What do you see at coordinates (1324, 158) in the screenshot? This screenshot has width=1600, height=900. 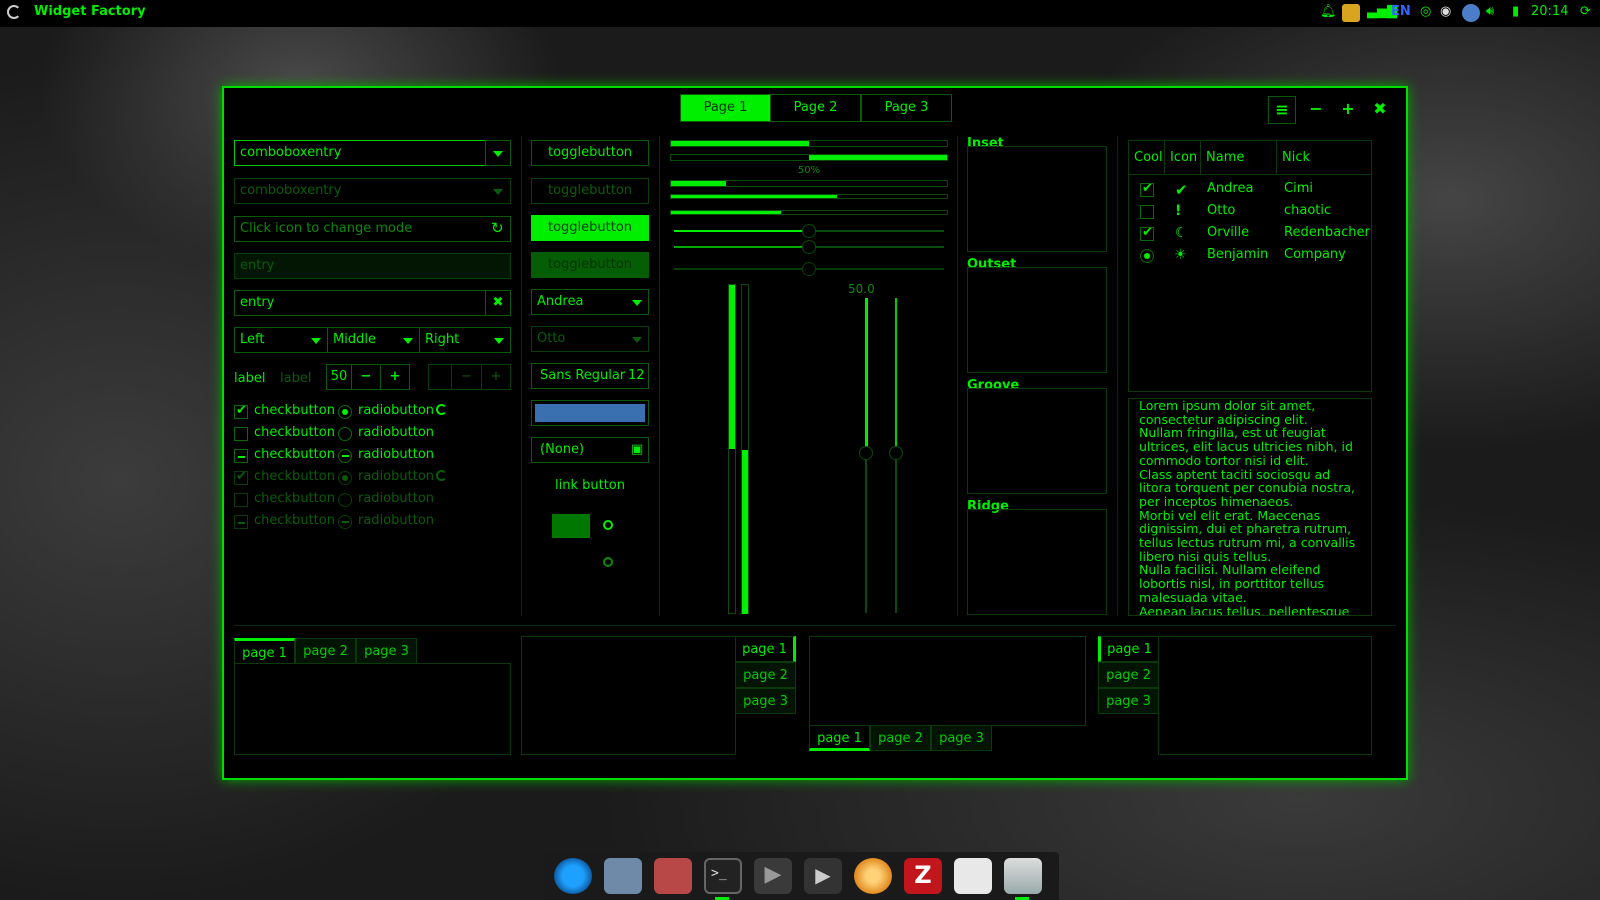 I see `column-nick: Nick` at bounding box center [1324, 158].